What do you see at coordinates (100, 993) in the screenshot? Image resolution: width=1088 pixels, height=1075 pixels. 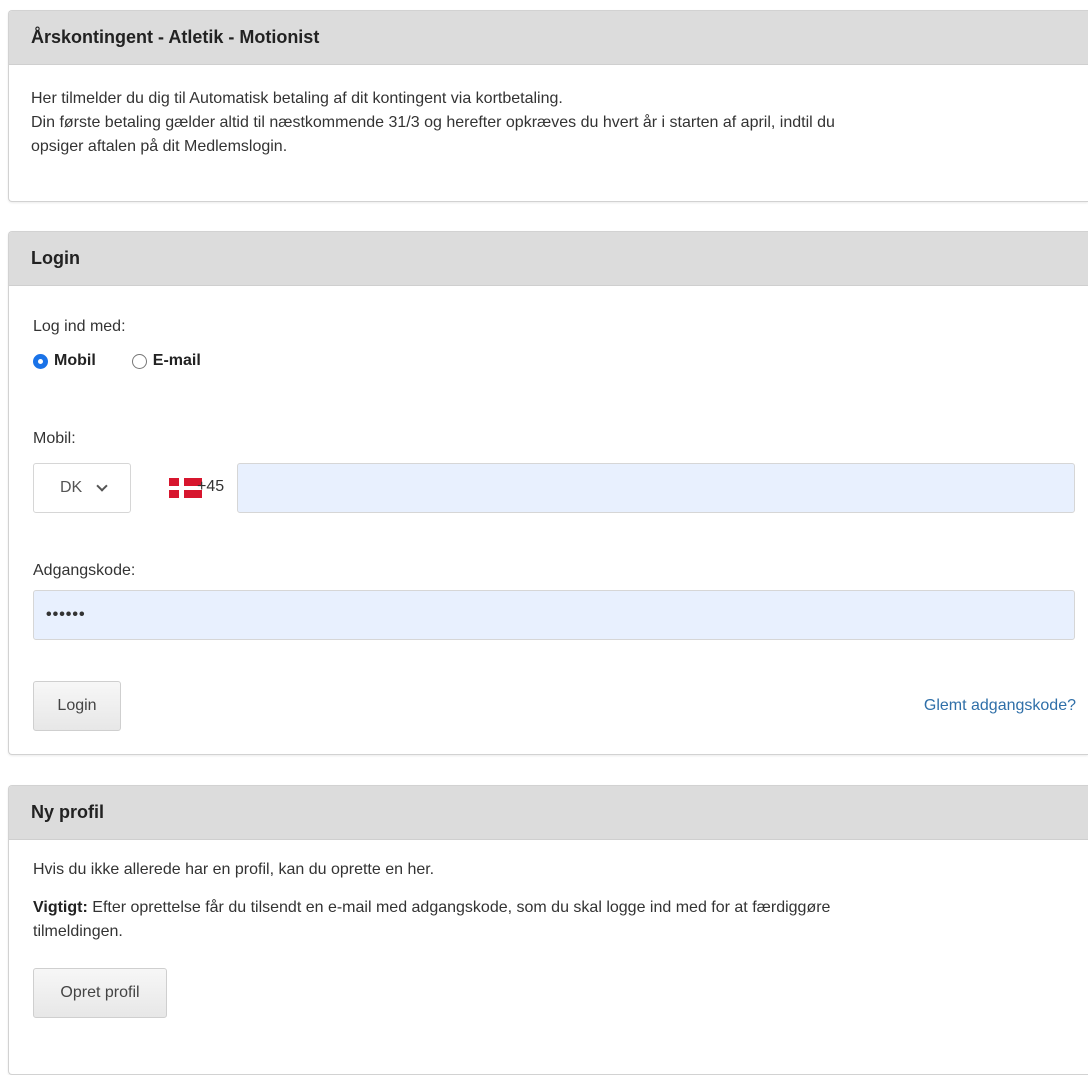 I see `create-profile-button: Opret profil` at bounding box center [100, 993].